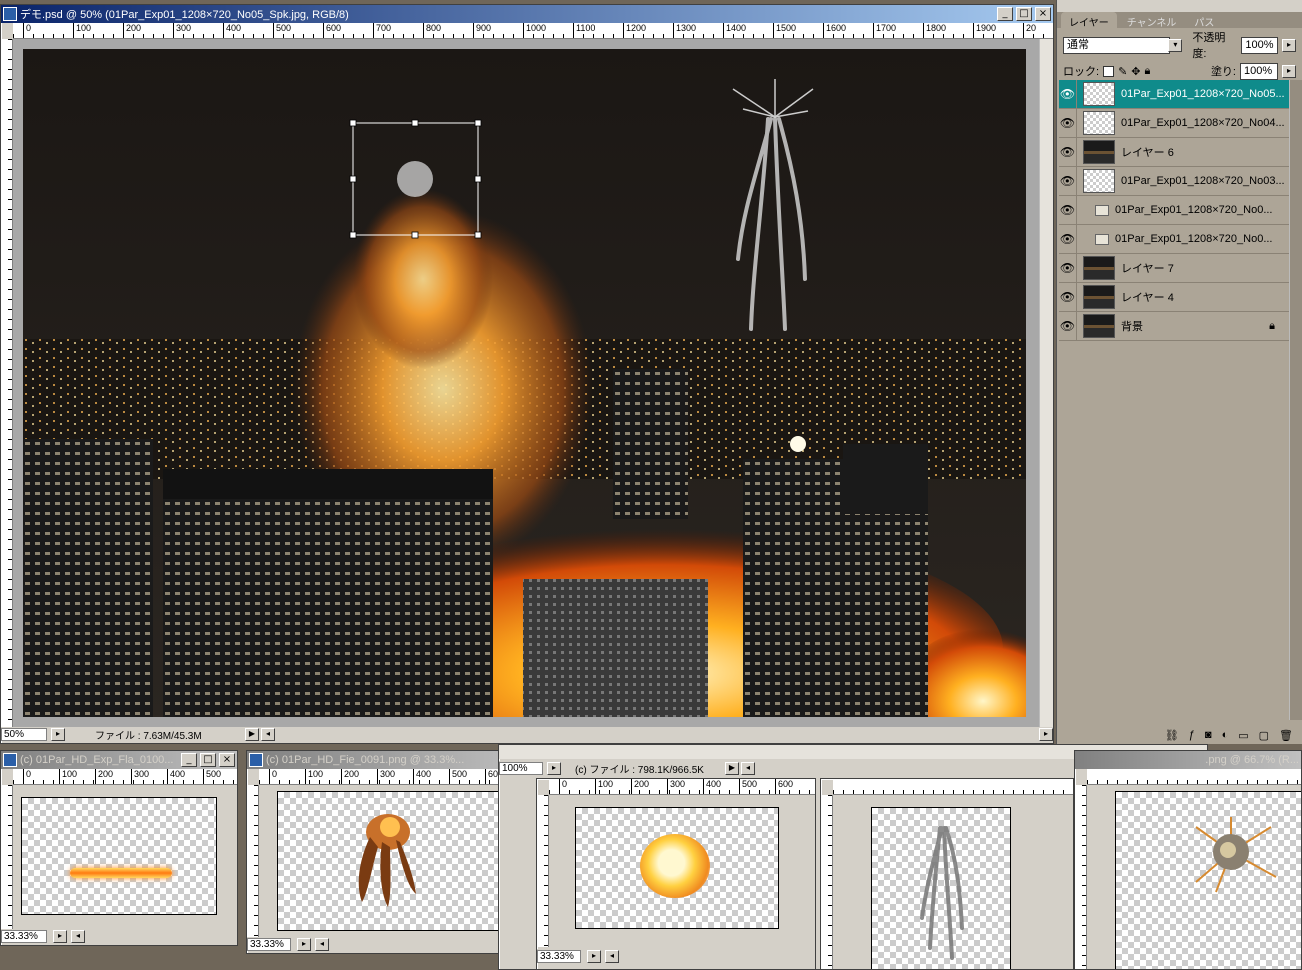 The width and height of the screenshot is (1302, 970). What do you see at coordinates (1174, 326) in the screenshot?
I see `layer-row: 👁︎ 背景 🔒︎` at bounding box center [1174, 326].